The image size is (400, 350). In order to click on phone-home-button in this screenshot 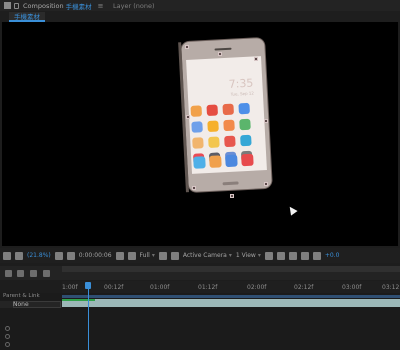, I will do `click(230, 183)`.